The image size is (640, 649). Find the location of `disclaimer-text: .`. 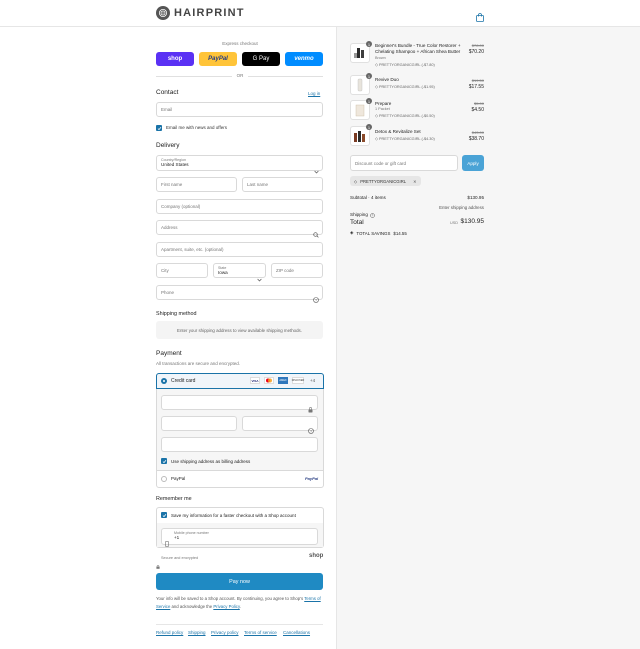

disclaimer-text: . is located at coordinates (240, 606).